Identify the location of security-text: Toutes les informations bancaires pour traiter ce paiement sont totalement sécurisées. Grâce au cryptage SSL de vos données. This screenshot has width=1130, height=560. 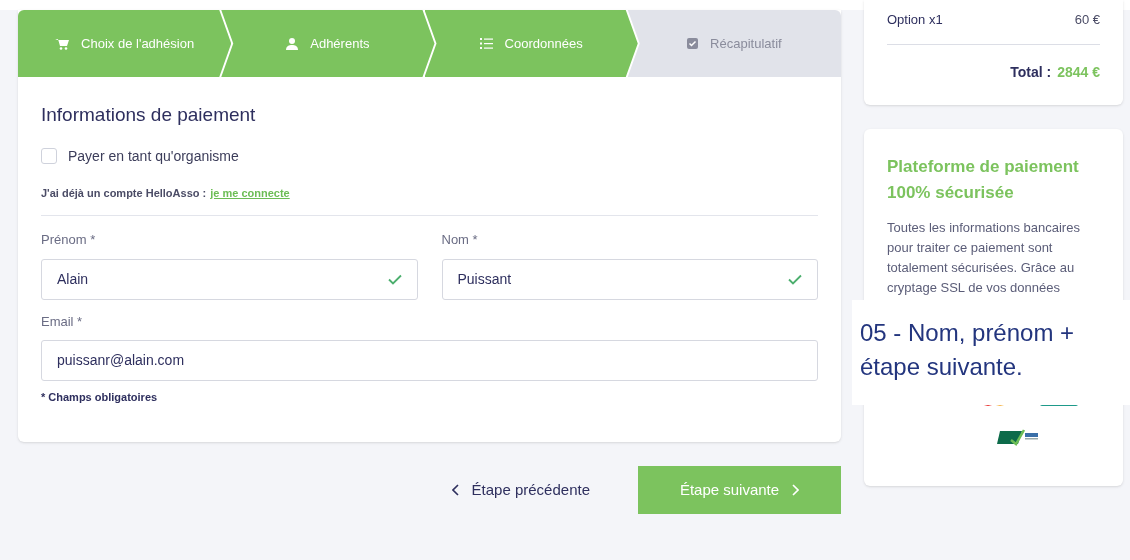
(984, 257).